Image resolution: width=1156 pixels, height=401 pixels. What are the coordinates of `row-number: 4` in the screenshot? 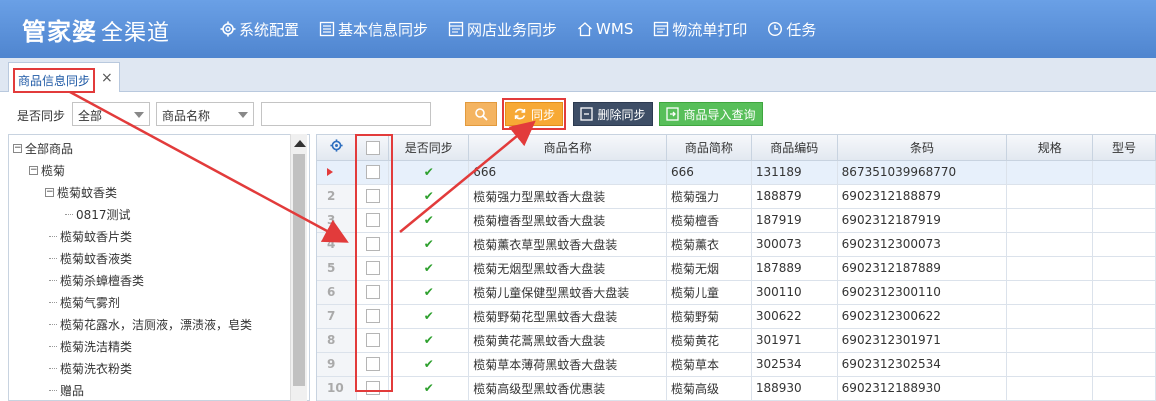 It's located at (337, 244).